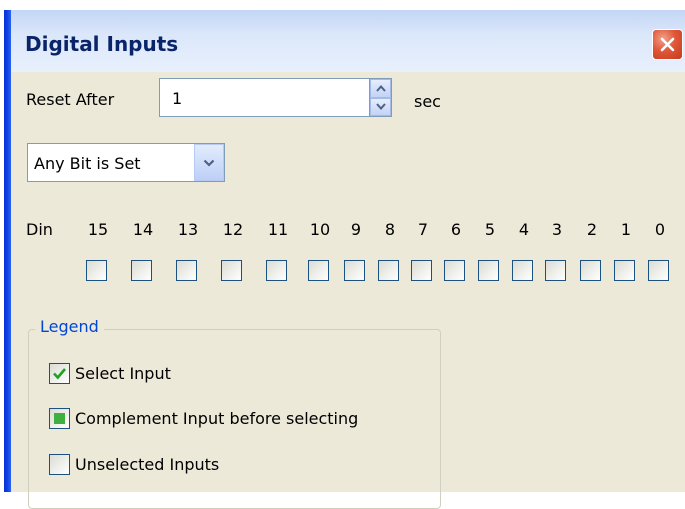 This screenshot has width=685, height=509. I want to click on bit-label: 2, so click(592, 229).